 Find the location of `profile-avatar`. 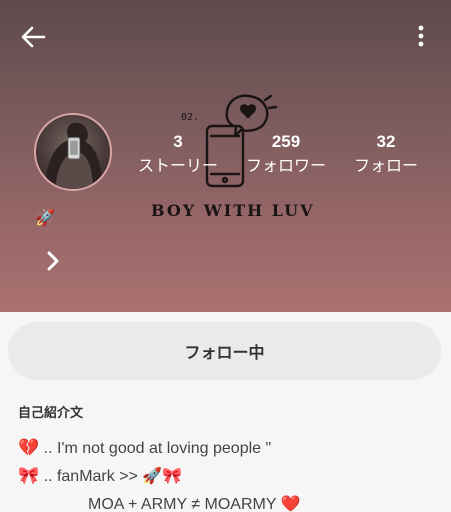

profile-avatar is located at coordinates (73, 152).